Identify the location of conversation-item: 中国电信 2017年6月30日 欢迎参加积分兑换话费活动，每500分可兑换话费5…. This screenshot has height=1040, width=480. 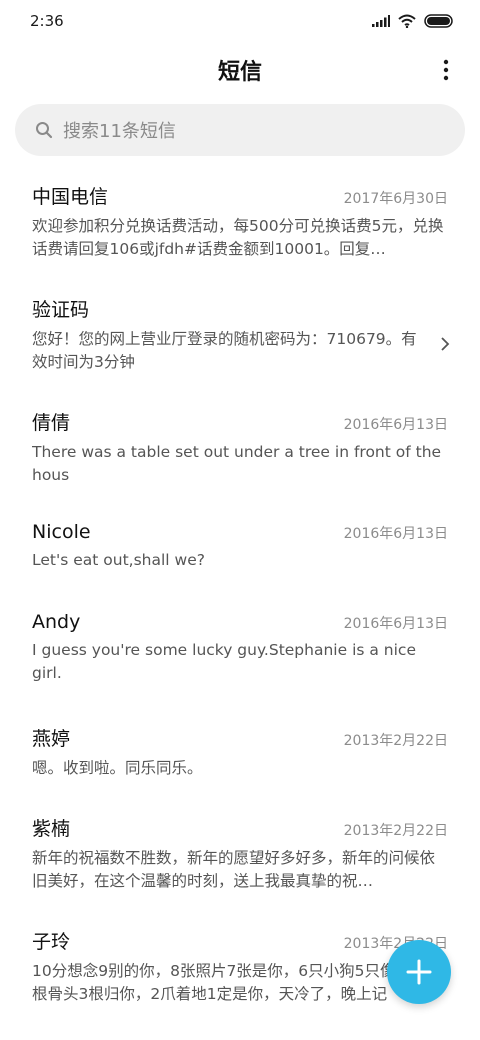
(240, 238).